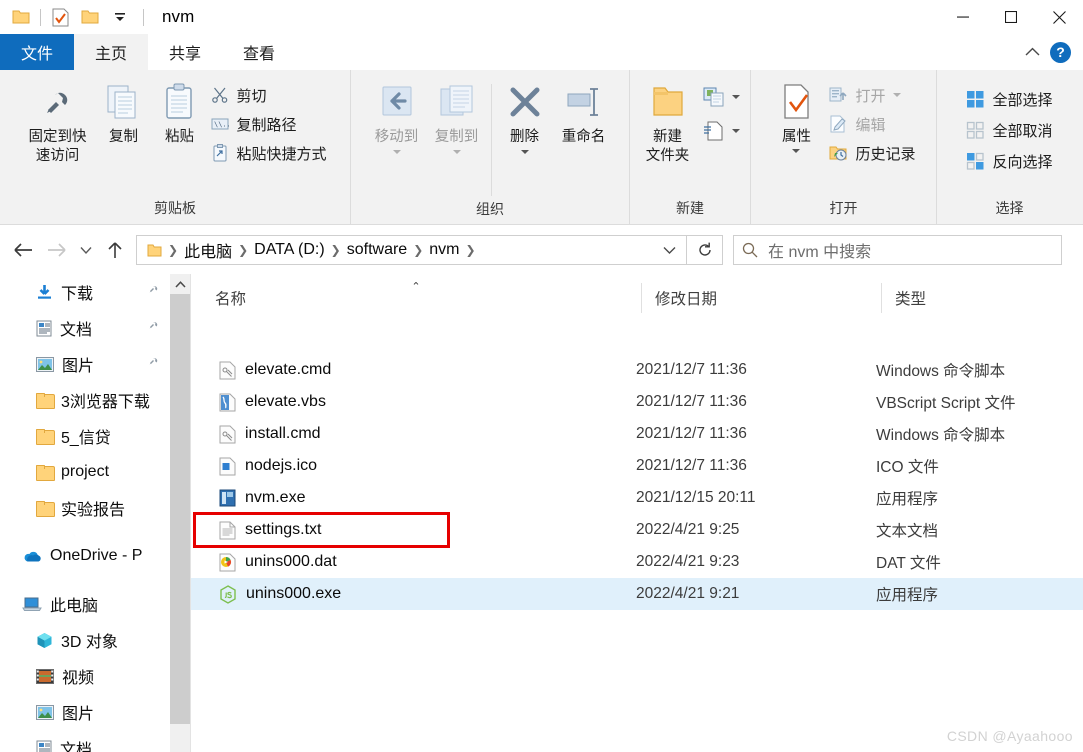  Describe the element at coordinates (85, 712) in the screenshot. I see `sidebar-item-pictures-pc: 图片` at that location.